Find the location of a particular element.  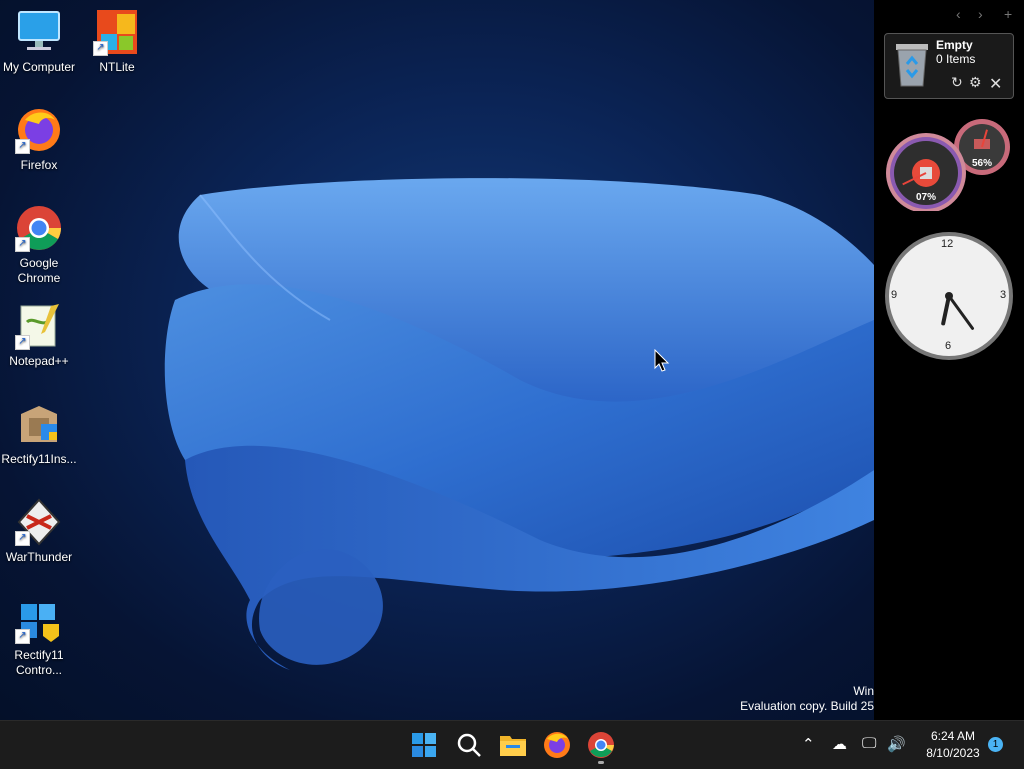

icon-label: WarThunder is located at coordinates (39, 557).